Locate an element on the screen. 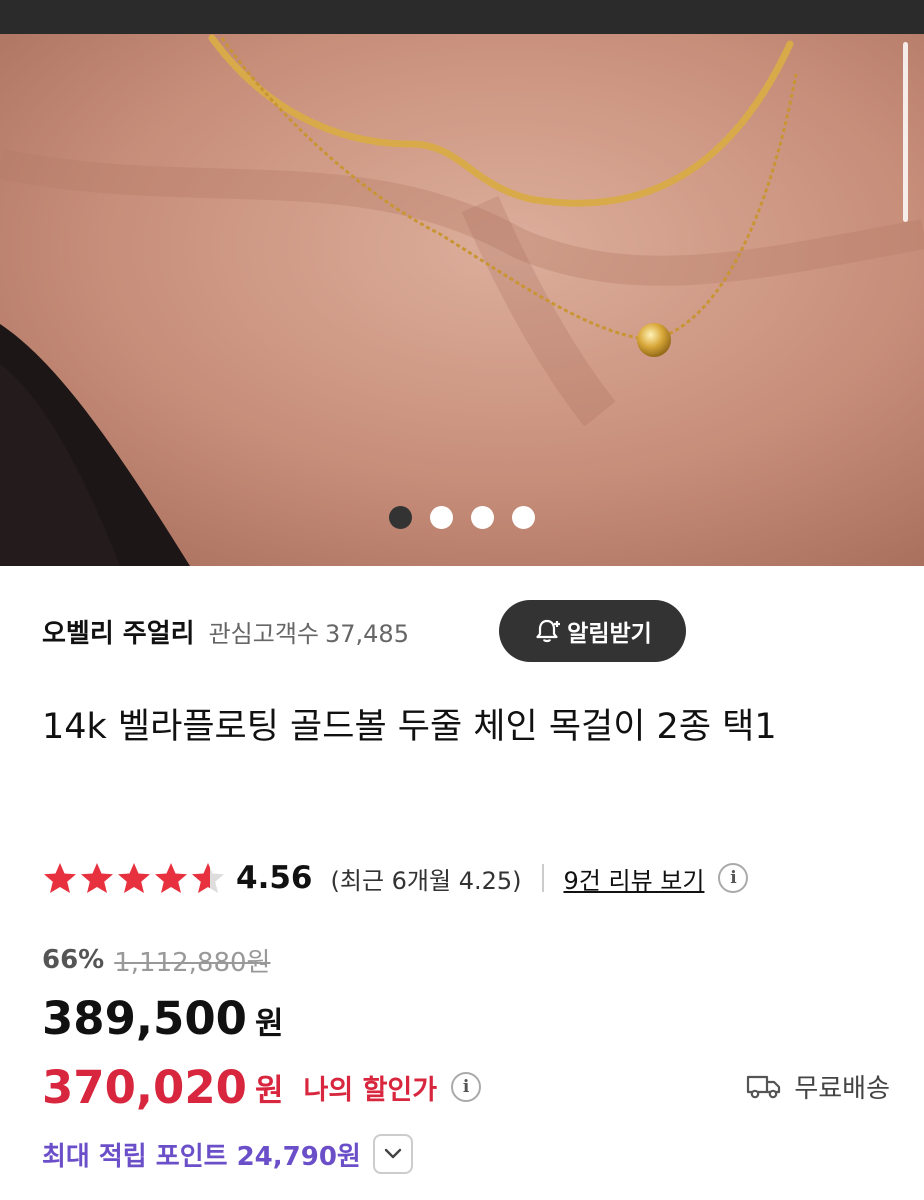 The image size is (924, 1200). star-rating is located at coordinates (134, 878).